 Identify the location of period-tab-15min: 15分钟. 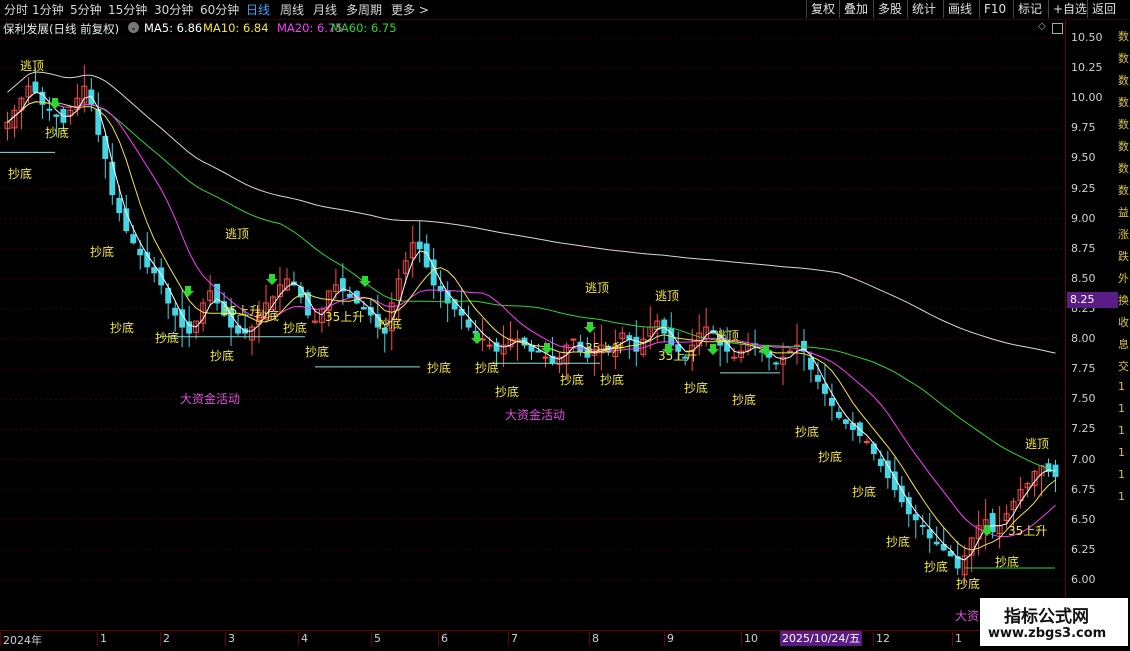
(127, 9).